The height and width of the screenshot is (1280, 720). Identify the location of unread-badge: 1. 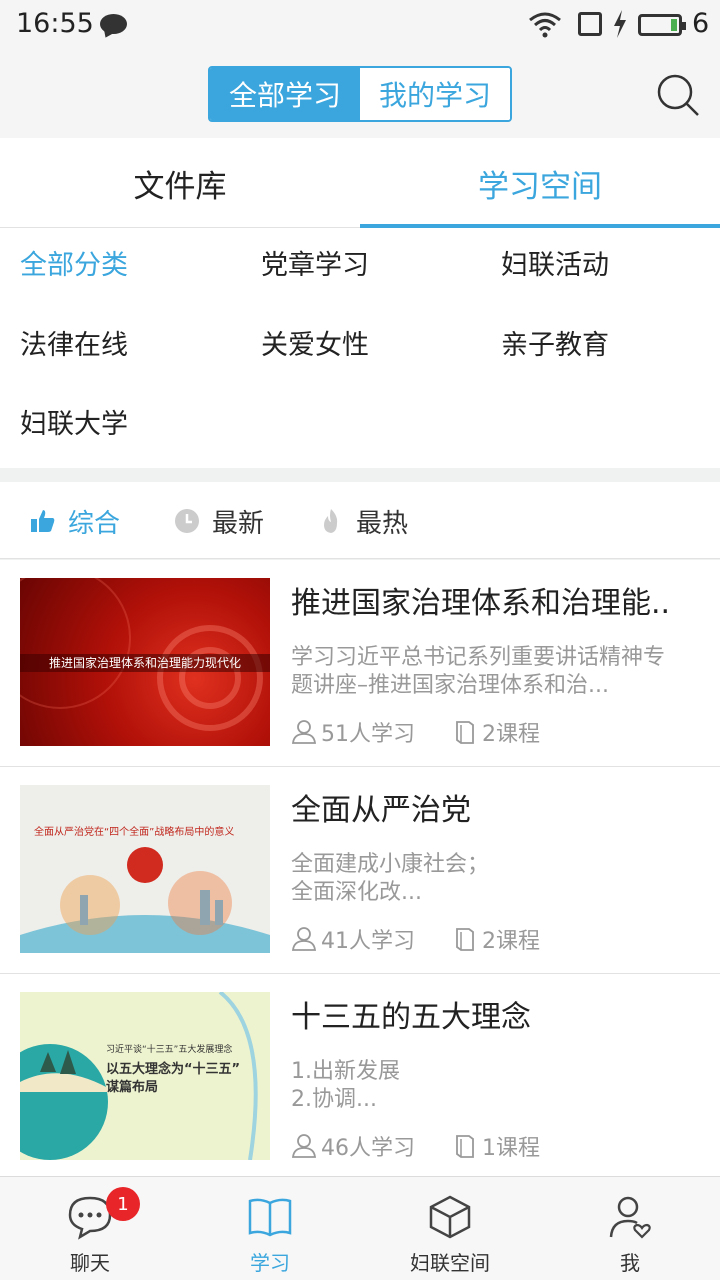
(123, 1204).